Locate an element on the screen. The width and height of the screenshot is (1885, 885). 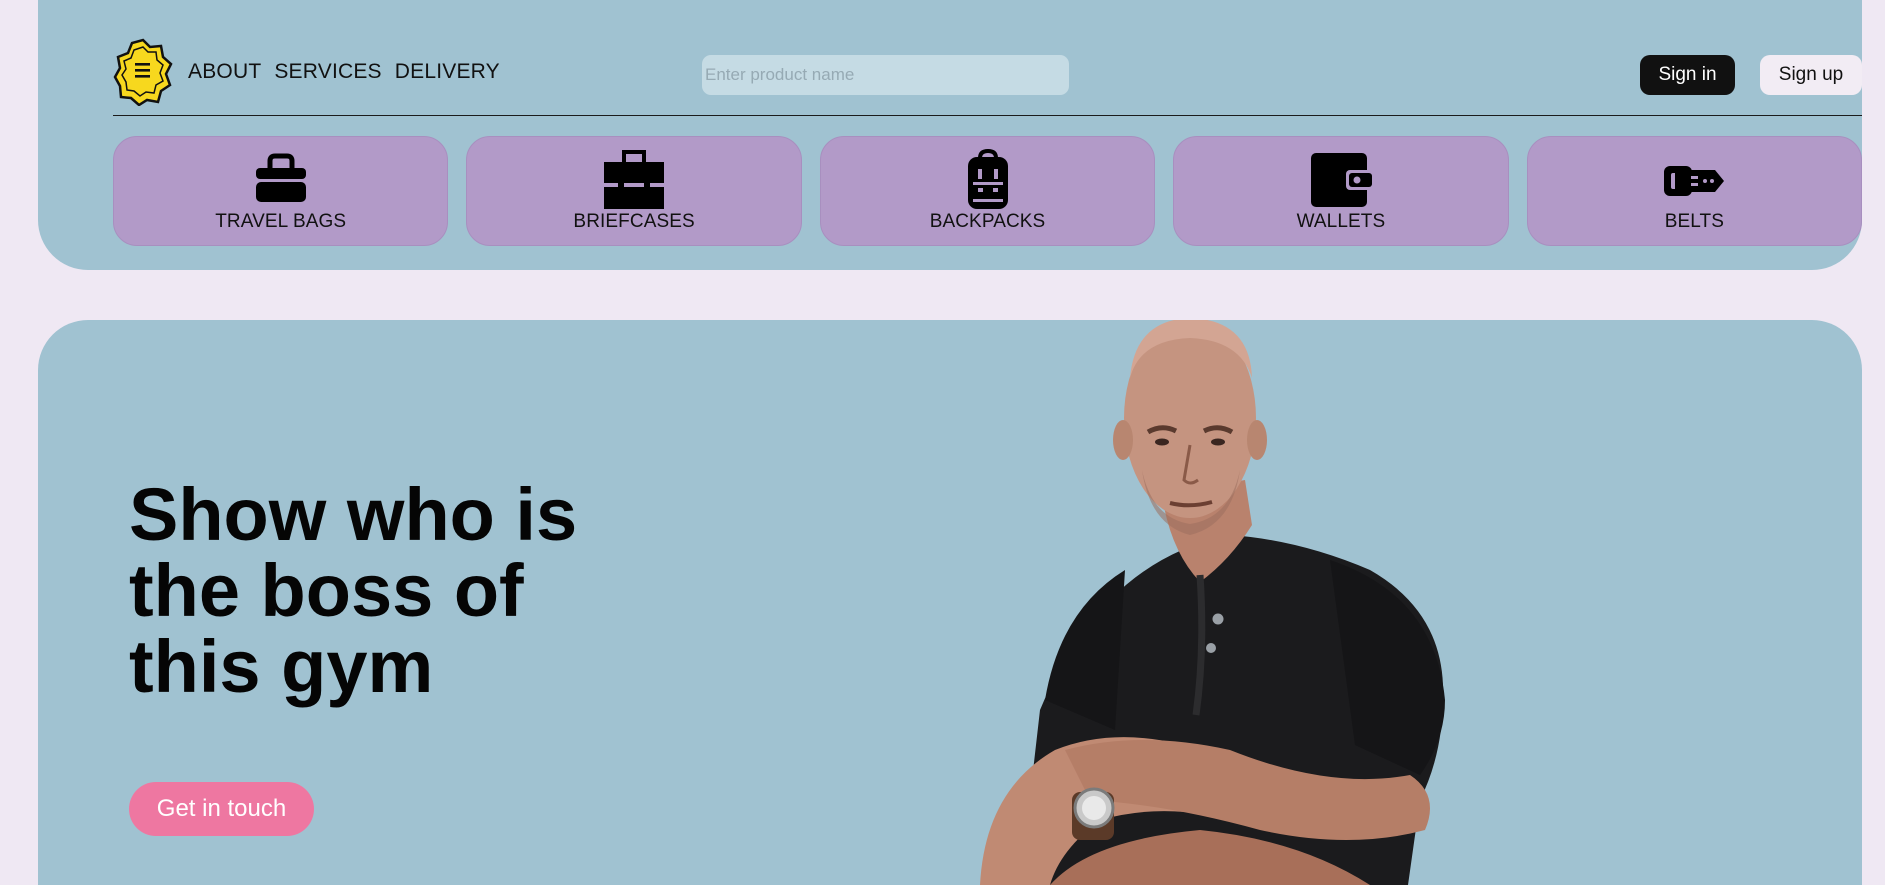
travel-bag-icon is located at coordinates (280, 177).